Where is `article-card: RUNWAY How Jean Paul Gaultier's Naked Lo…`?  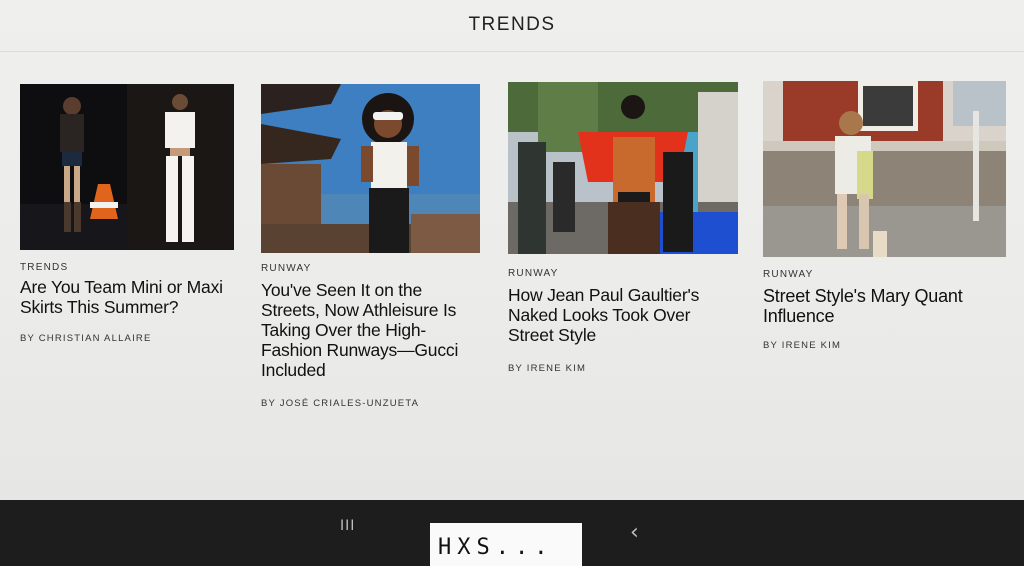
article-card: RUNWAY How Jean Paul Gaultier's Naked Lo… is located at coordinates (623, 228).